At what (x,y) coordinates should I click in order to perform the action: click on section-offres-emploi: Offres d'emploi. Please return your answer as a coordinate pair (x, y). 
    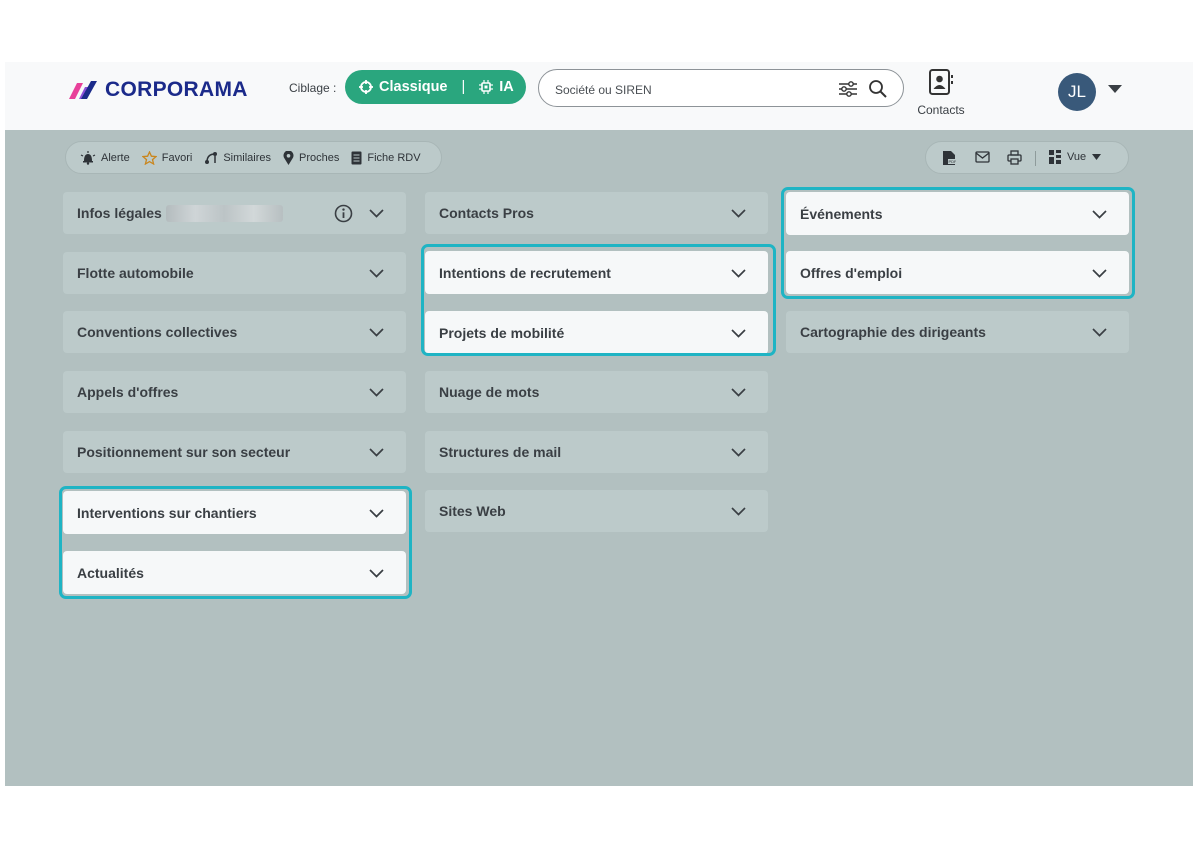
    Looking at the image, I should click on (957, 272).